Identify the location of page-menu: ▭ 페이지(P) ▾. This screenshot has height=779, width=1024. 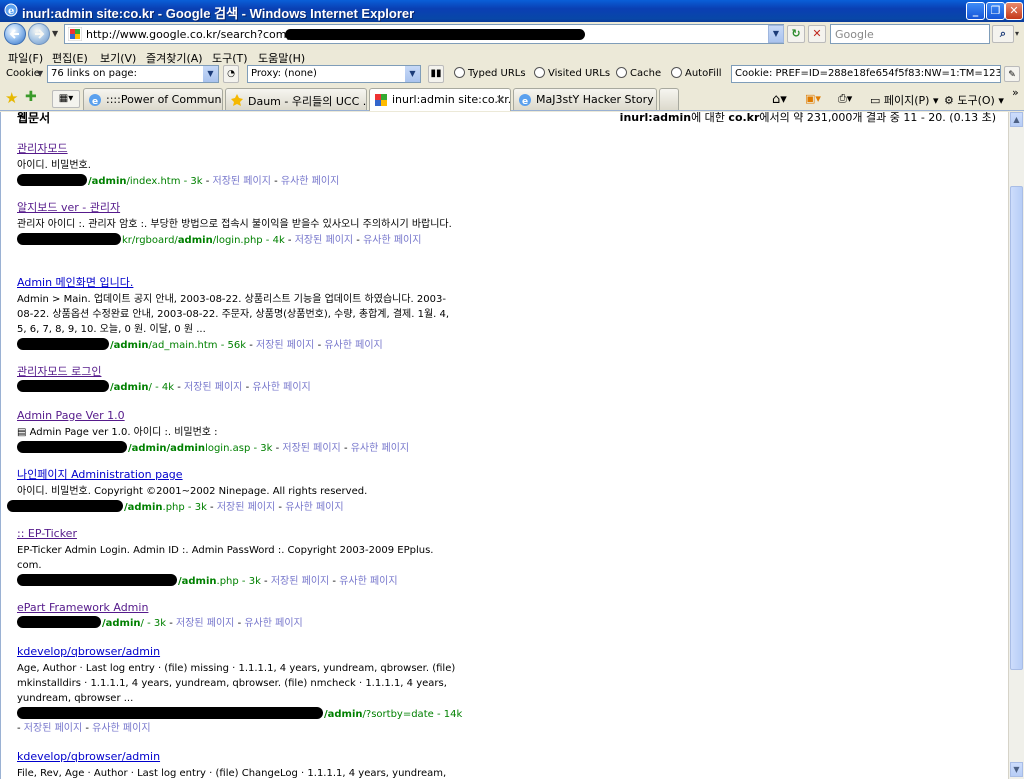
(904, 100).